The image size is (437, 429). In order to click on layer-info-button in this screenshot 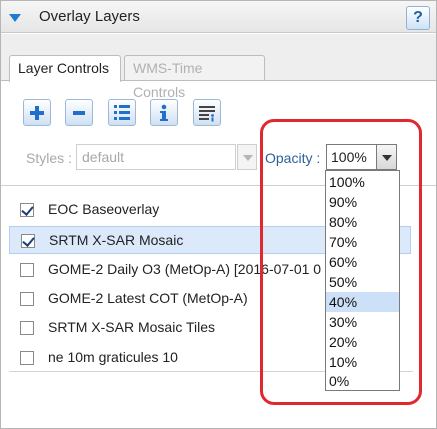, I will do `click(164, 112)`.